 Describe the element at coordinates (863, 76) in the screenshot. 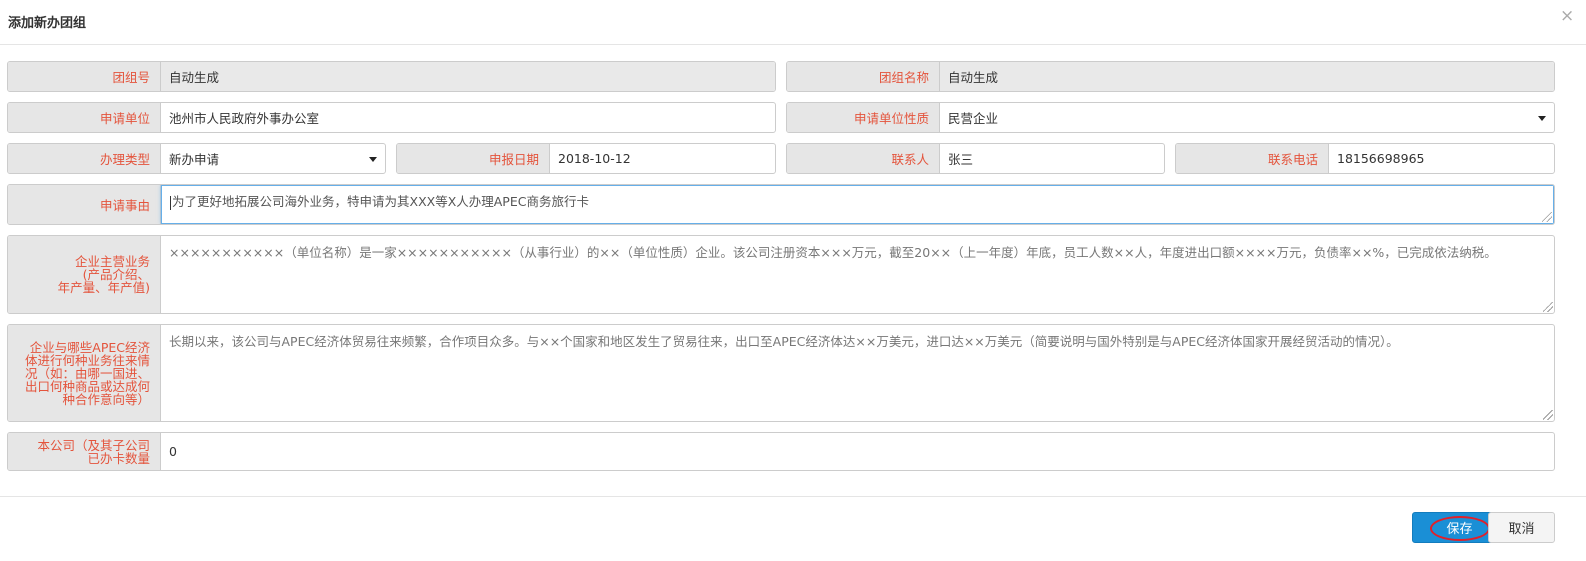

I see `group-name-label: 团组名称` at that location.